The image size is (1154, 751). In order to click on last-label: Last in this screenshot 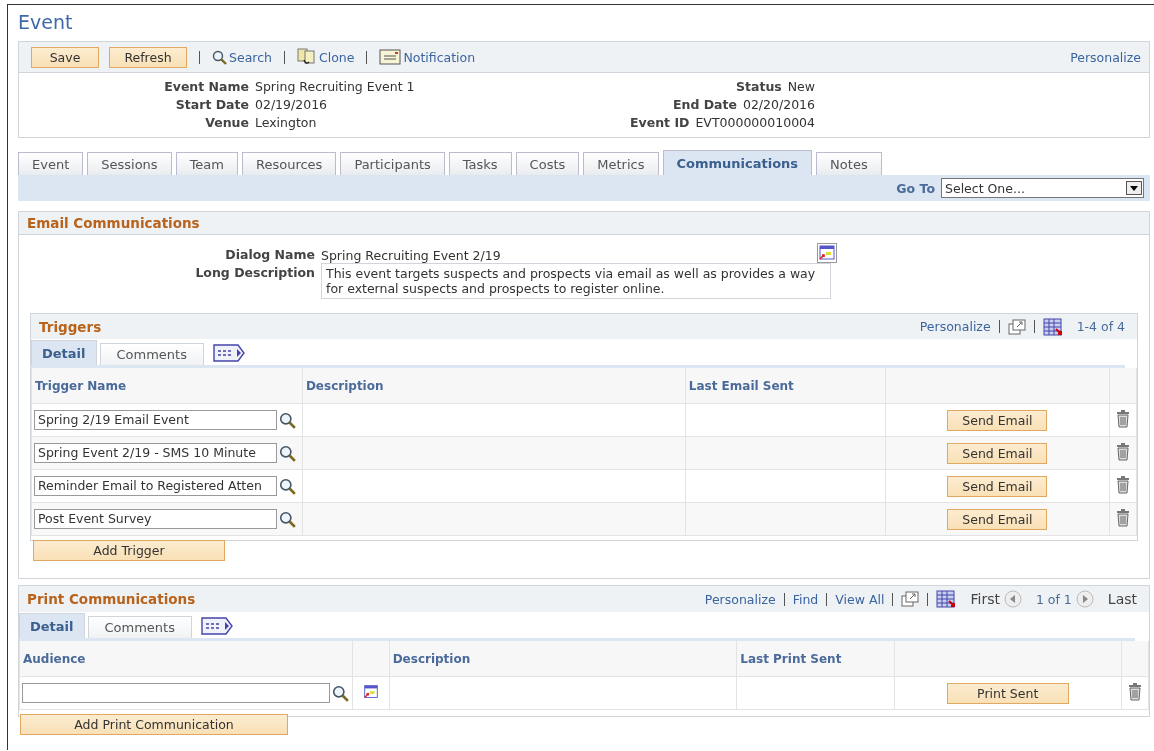, I will do `click(1122, 599)`.